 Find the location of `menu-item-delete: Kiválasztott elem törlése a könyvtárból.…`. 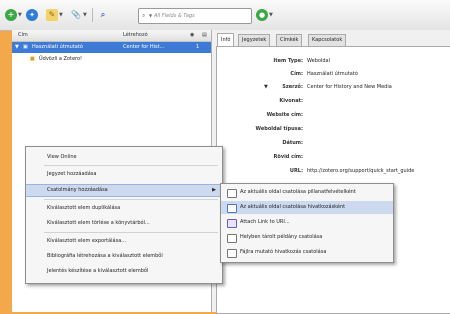

menu-item-delete: Kiválasztott elem törlése a könyvtárból.… is located at coordinates (124, 223).